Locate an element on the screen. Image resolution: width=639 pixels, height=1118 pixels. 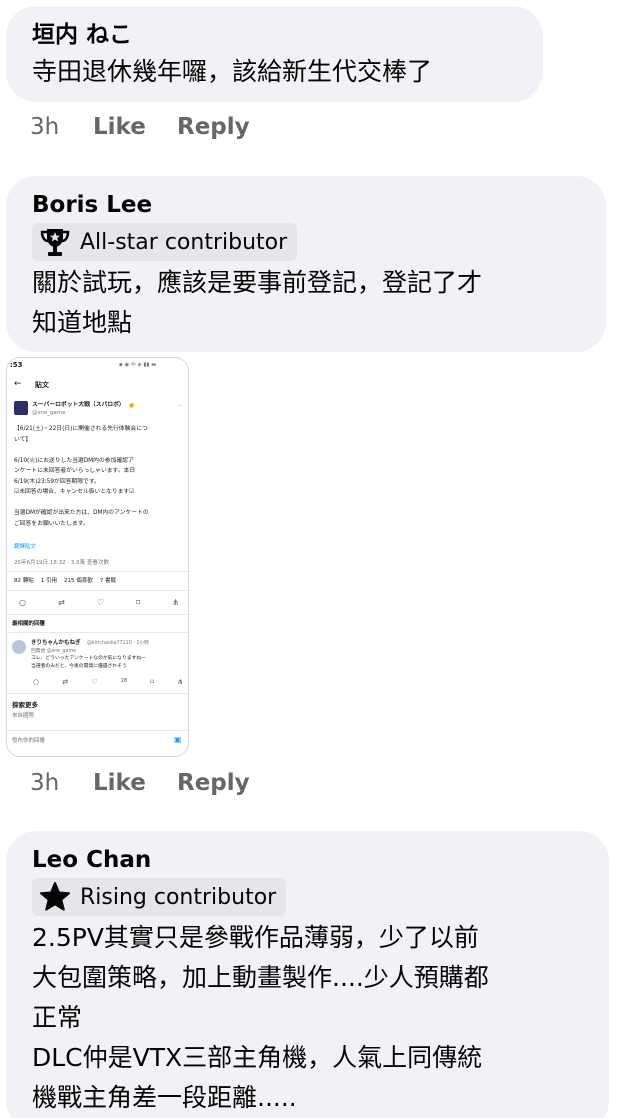
comment-author: 垣内 ねこ is located at coordinates (274, 35).